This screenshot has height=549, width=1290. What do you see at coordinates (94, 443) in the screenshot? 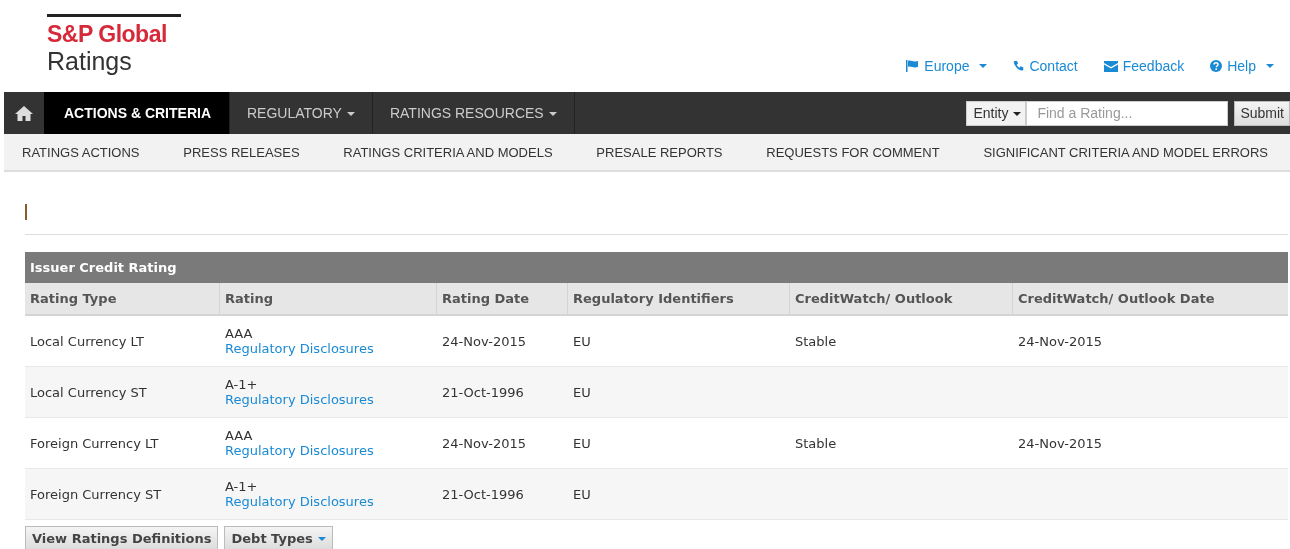
I see `table-cell: Foreign Currency LT` at bounding box center [94, 443].